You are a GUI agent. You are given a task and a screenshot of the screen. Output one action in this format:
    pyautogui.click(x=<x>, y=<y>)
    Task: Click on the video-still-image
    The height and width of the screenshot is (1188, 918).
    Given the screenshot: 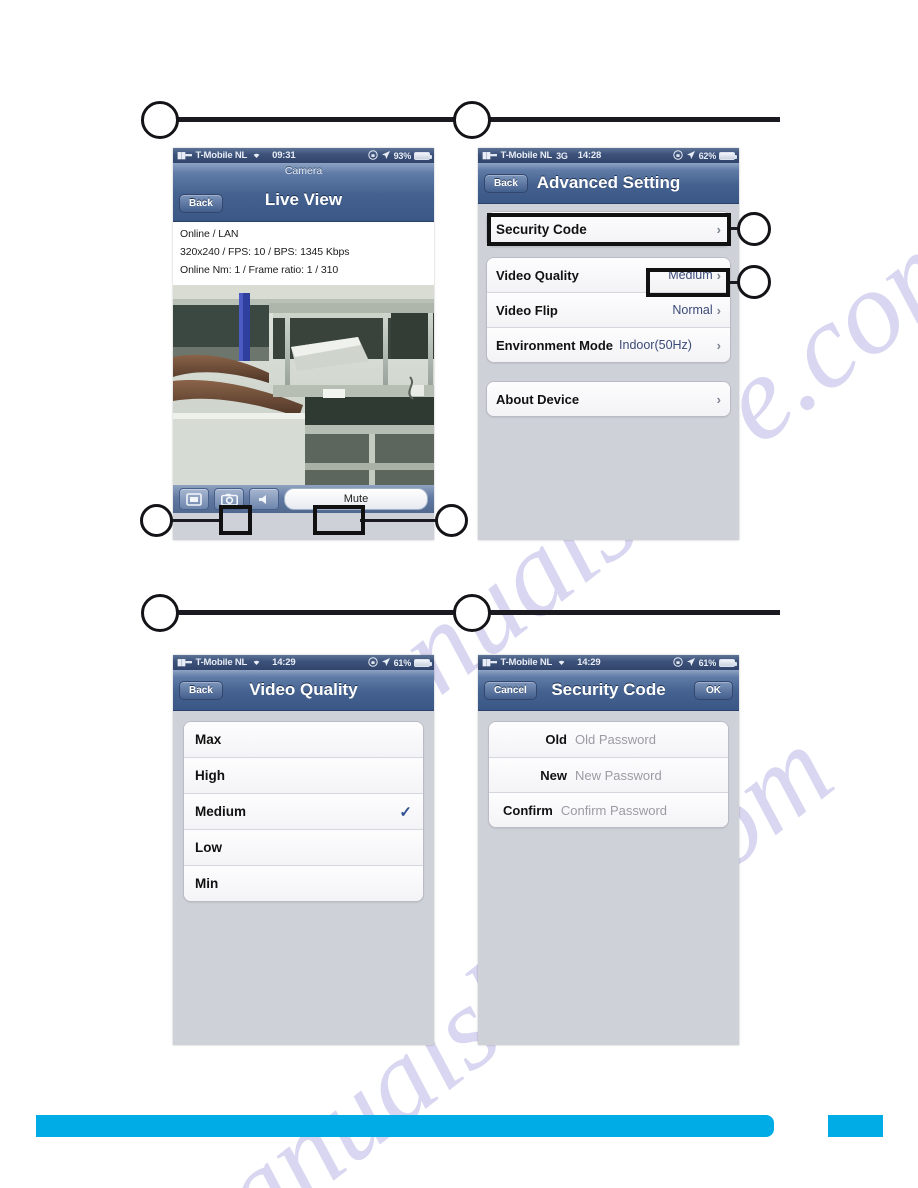 What is the action you would take?
    pyautogui.click(x=303, y=385)
    